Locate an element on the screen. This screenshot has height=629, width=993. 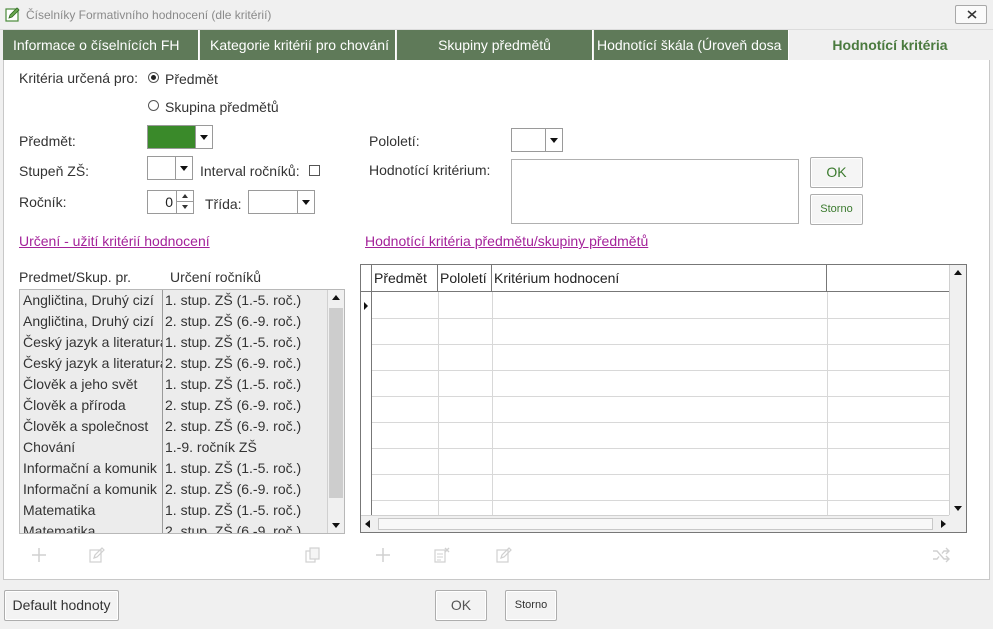
tab-informace: Informace o číselnících FH is located at coordinates (101, 45).